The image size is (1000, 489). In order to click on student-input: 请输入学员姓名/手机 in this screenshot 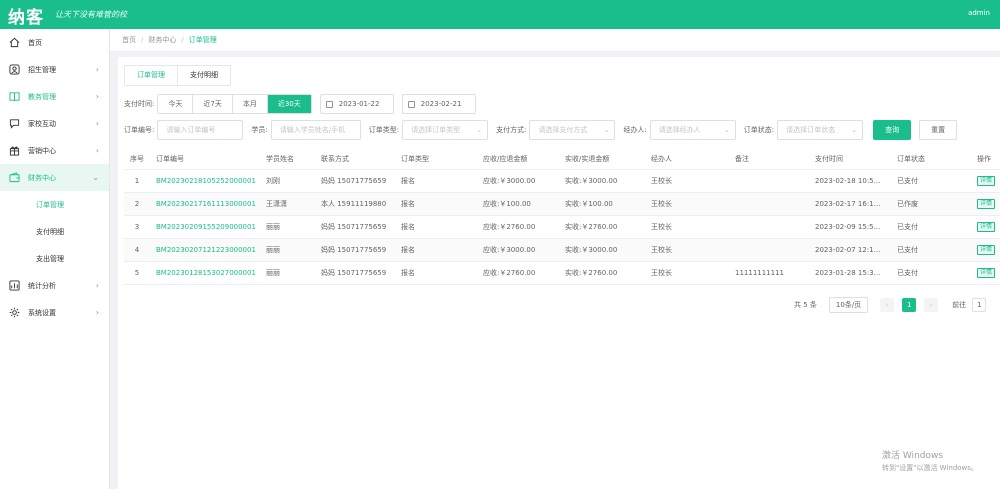, I will do `click(315, 130)`.